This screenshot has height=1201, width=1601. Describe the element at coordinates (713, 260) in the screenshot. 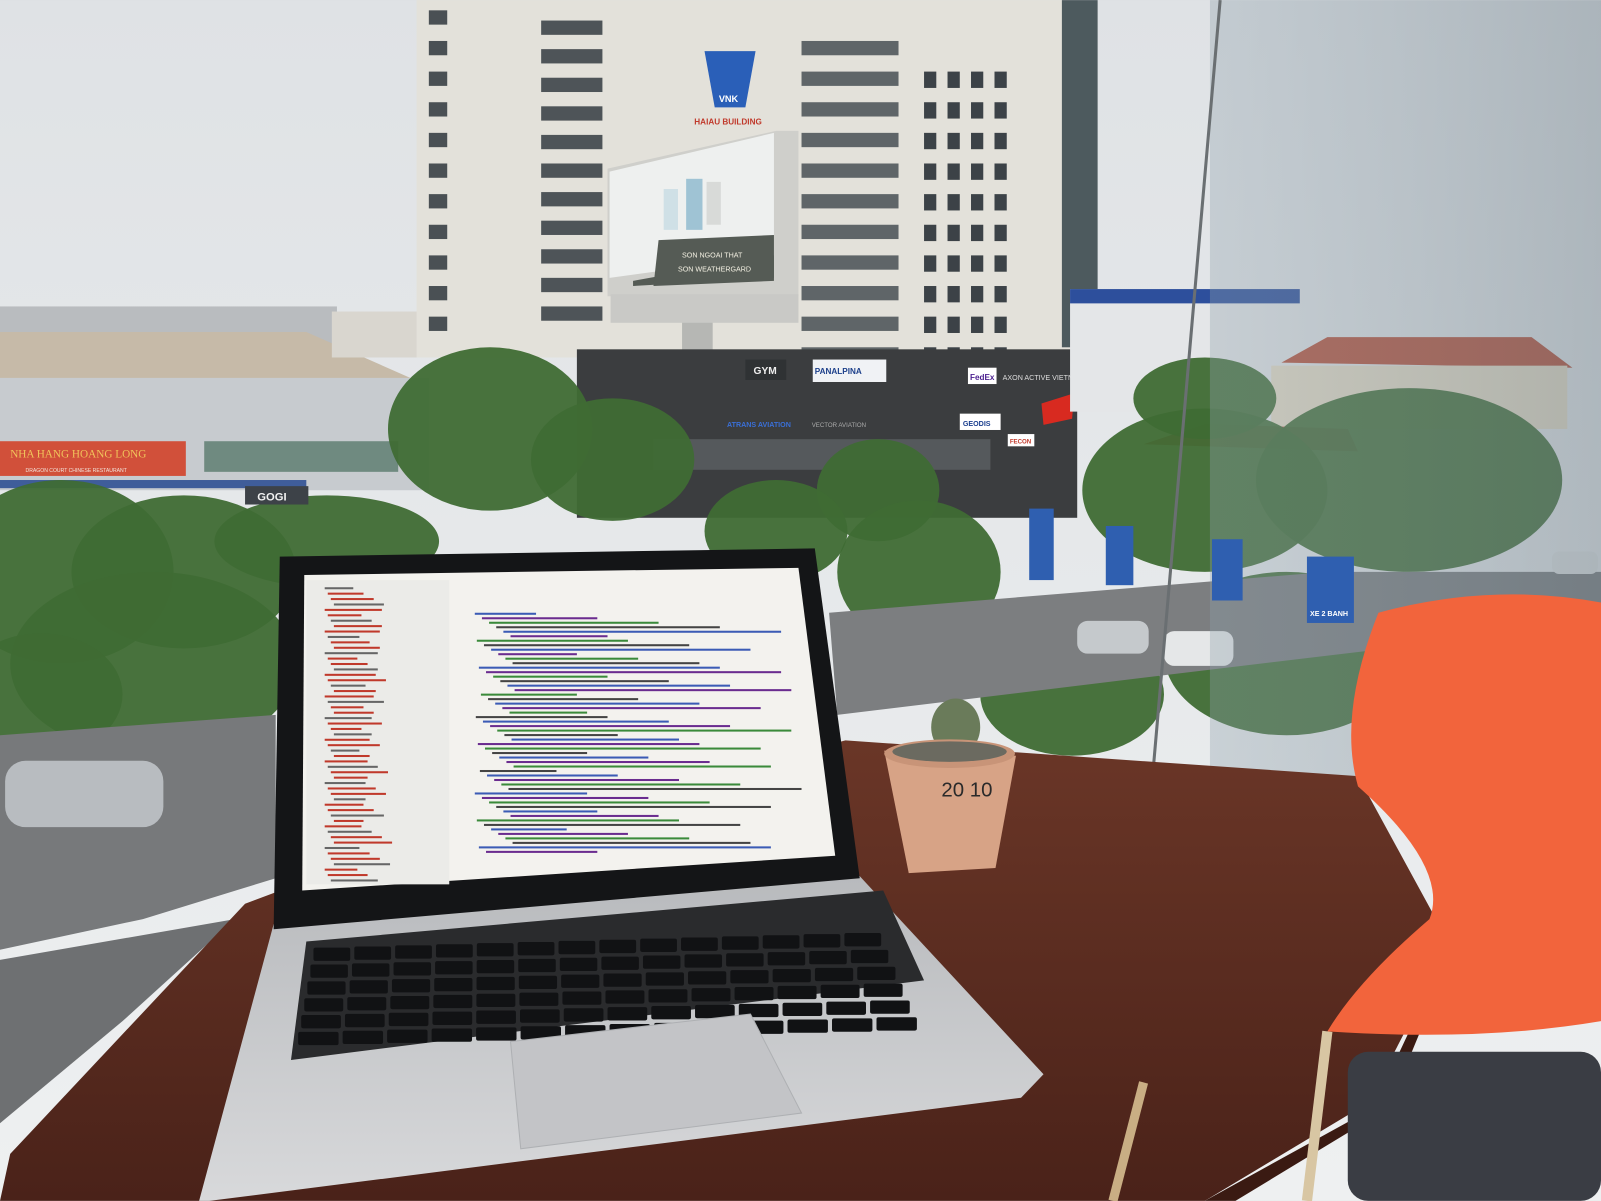

I see `billboard-banner` at that location.